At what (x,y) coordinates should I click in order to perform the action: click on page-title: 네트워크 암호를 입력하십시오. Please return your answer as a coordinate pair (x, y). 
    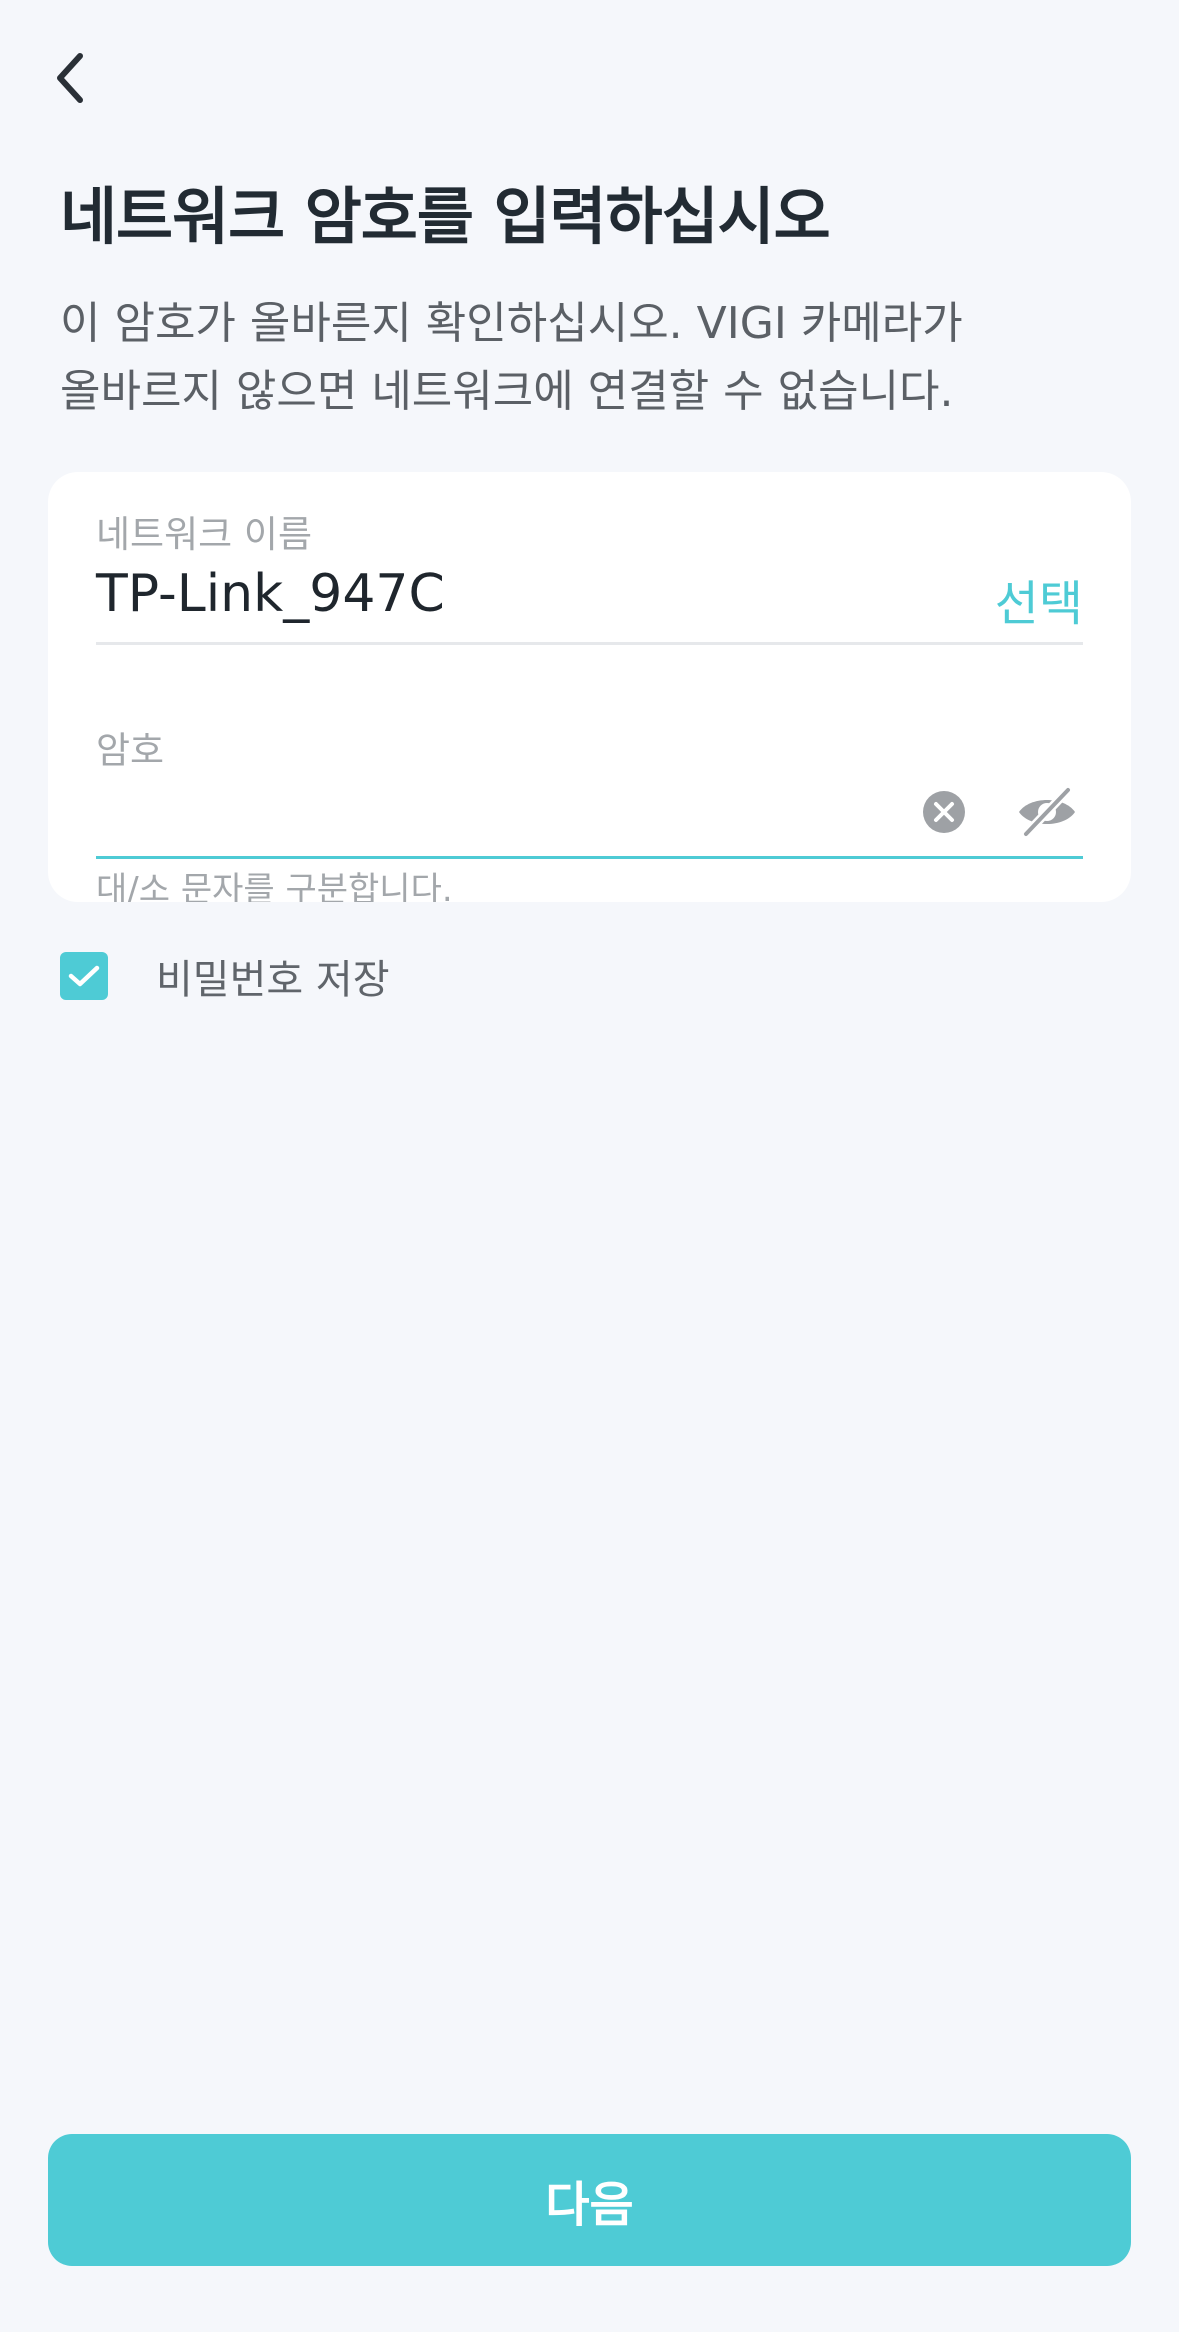
    Looking at the image, I should click on (445, 216).